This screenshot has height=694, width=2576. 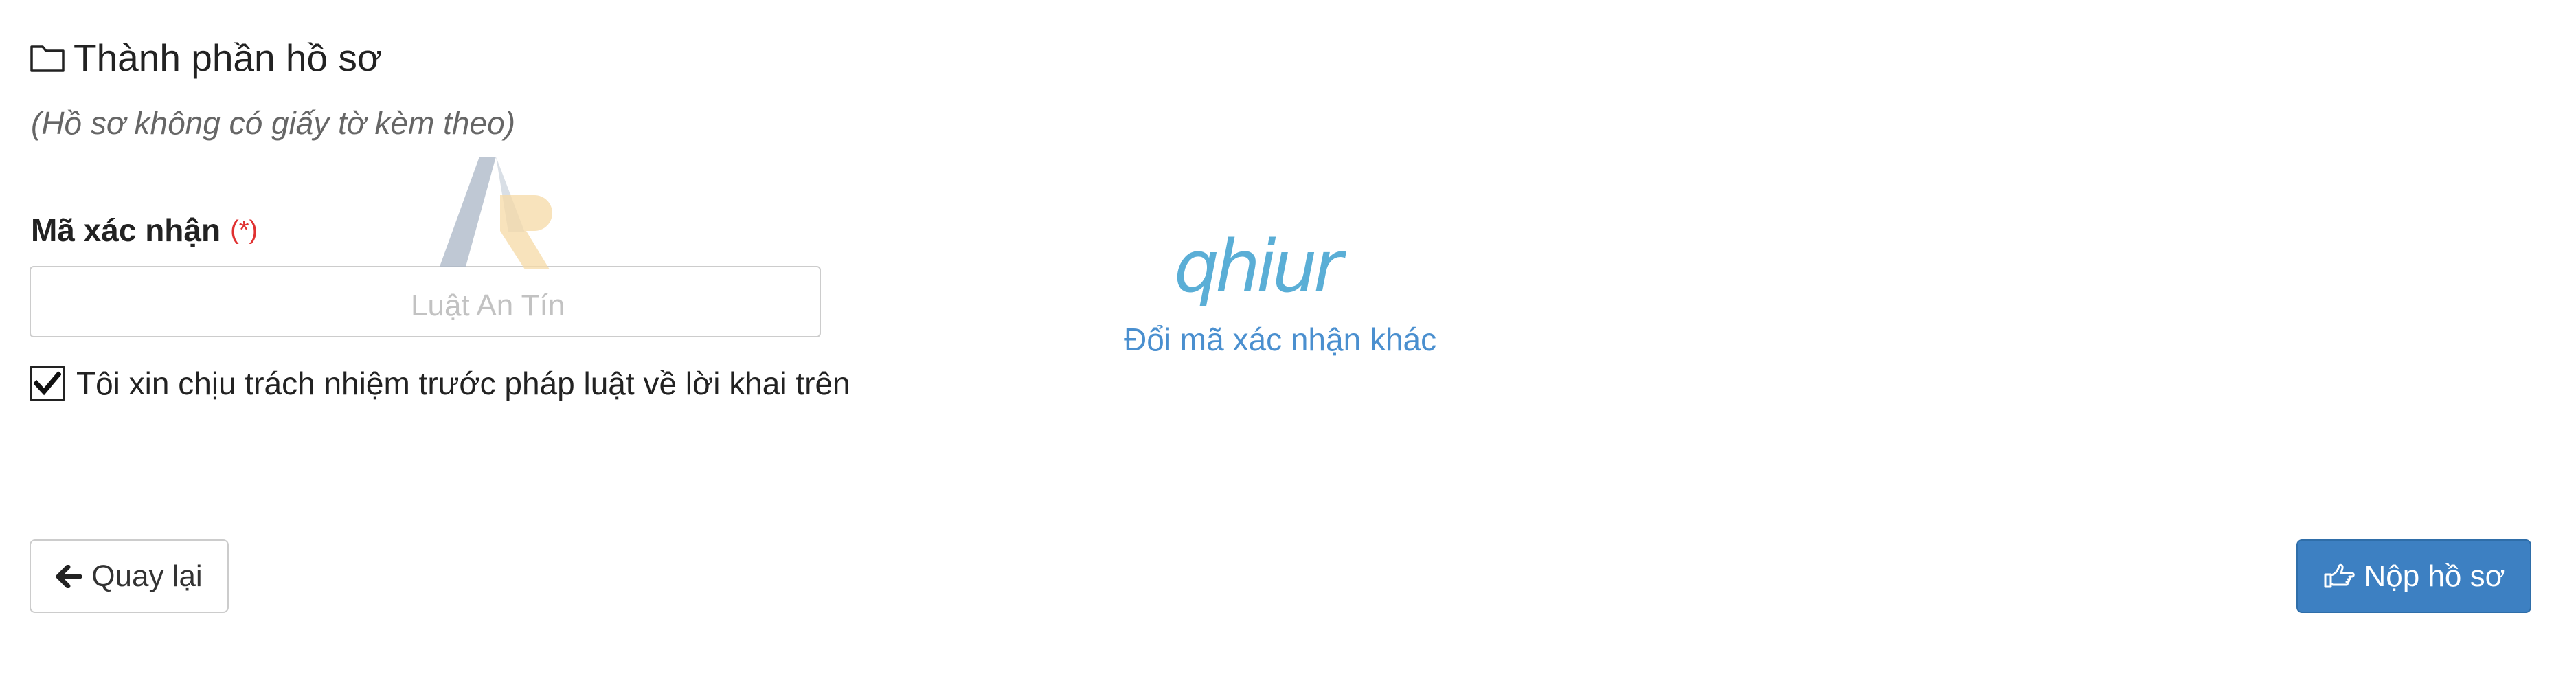 I want to click on submit-application-button: Nộp hồ sơ, so click(x=2413, y=576).